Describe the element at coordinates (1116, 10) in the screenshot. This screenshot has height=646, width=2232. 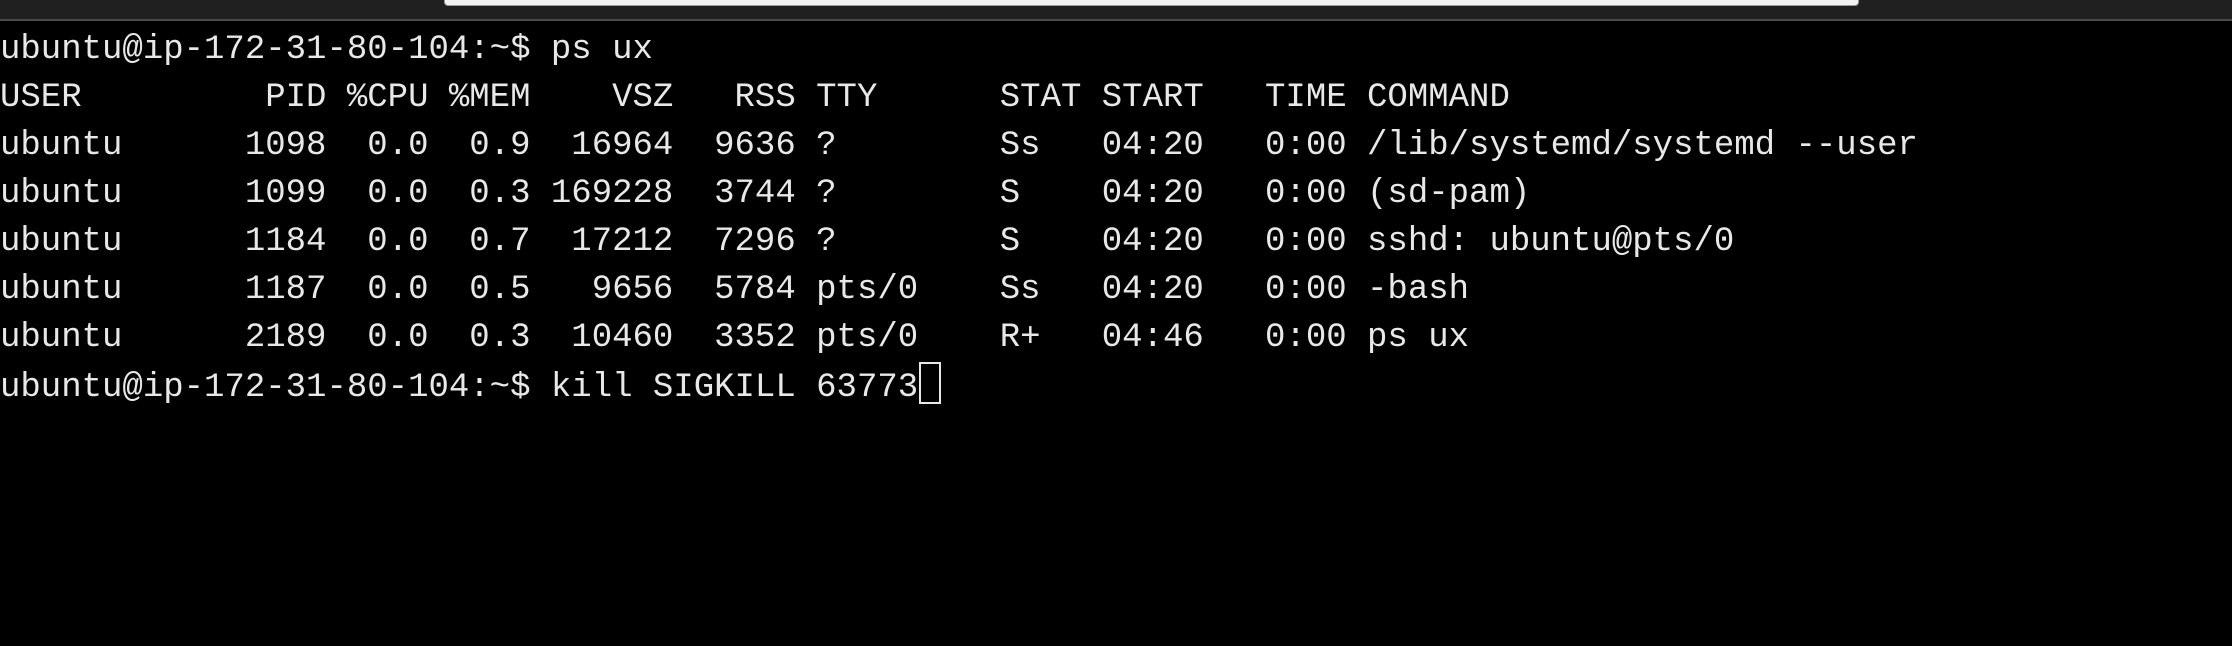
I see `window-top-bar` at that location.